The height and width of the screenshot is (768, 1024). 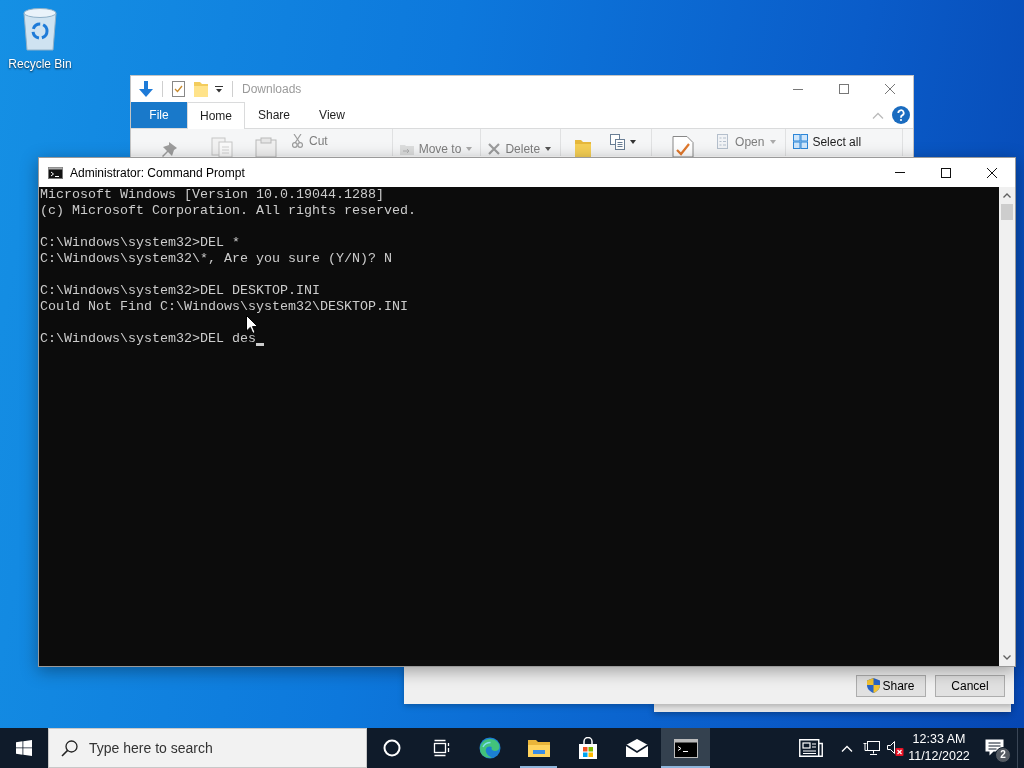 What do you see at coordinates (159, 115) in the screenshot?
I see `ribbon-tab: File` at bounding box center [159, 115].